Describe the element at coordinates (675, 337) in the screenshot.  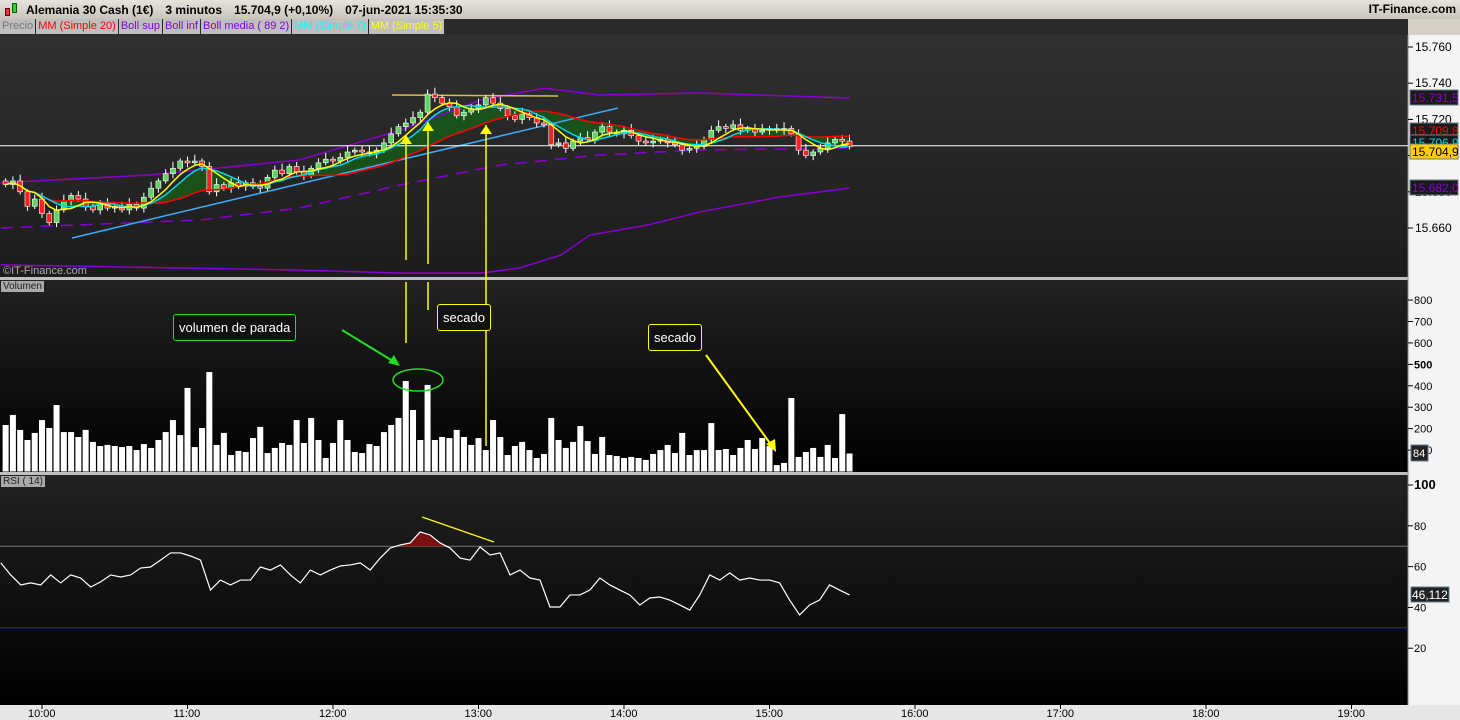
I see `annotation-dry-2: secado` at that location.